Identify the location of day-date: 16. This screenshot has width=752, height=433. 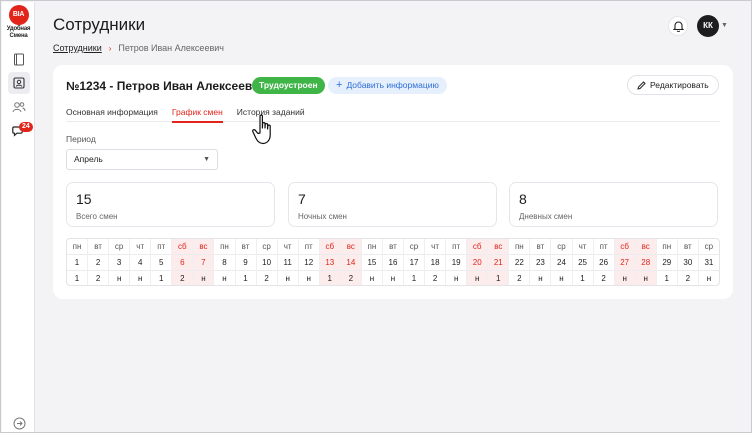
(392, 263).